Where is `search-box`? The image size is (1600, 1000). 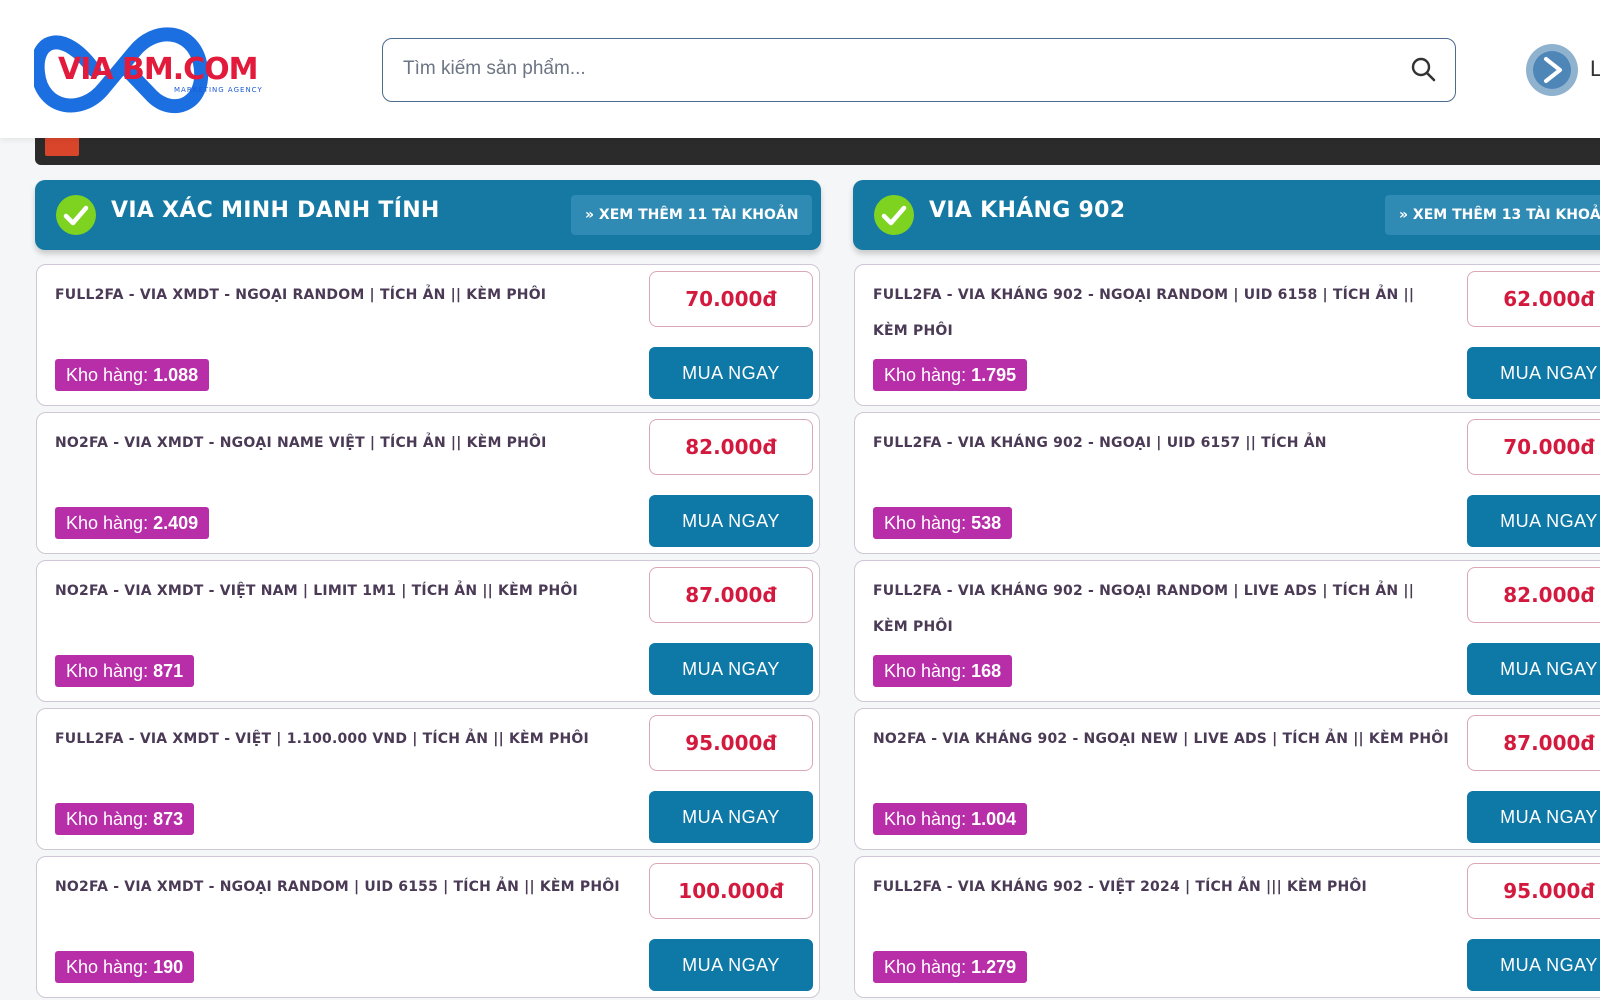 search-box is located at coordinates (919, 70).